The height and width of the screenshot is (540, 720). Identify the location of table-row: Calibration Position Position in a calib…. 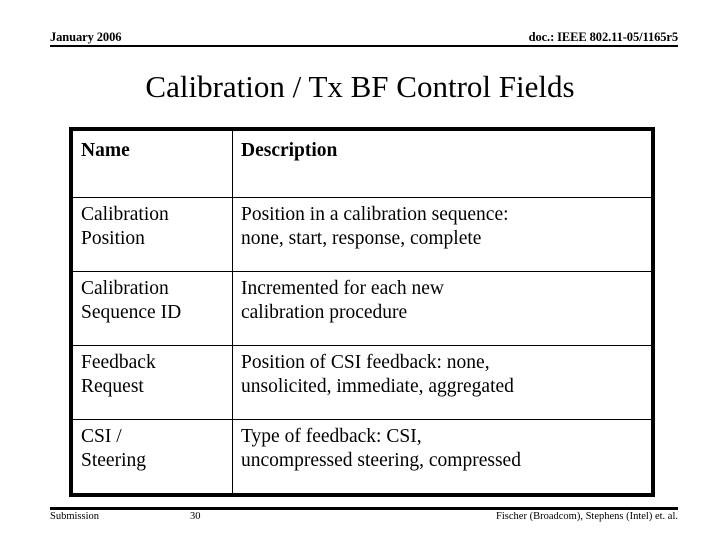
(362, 234).